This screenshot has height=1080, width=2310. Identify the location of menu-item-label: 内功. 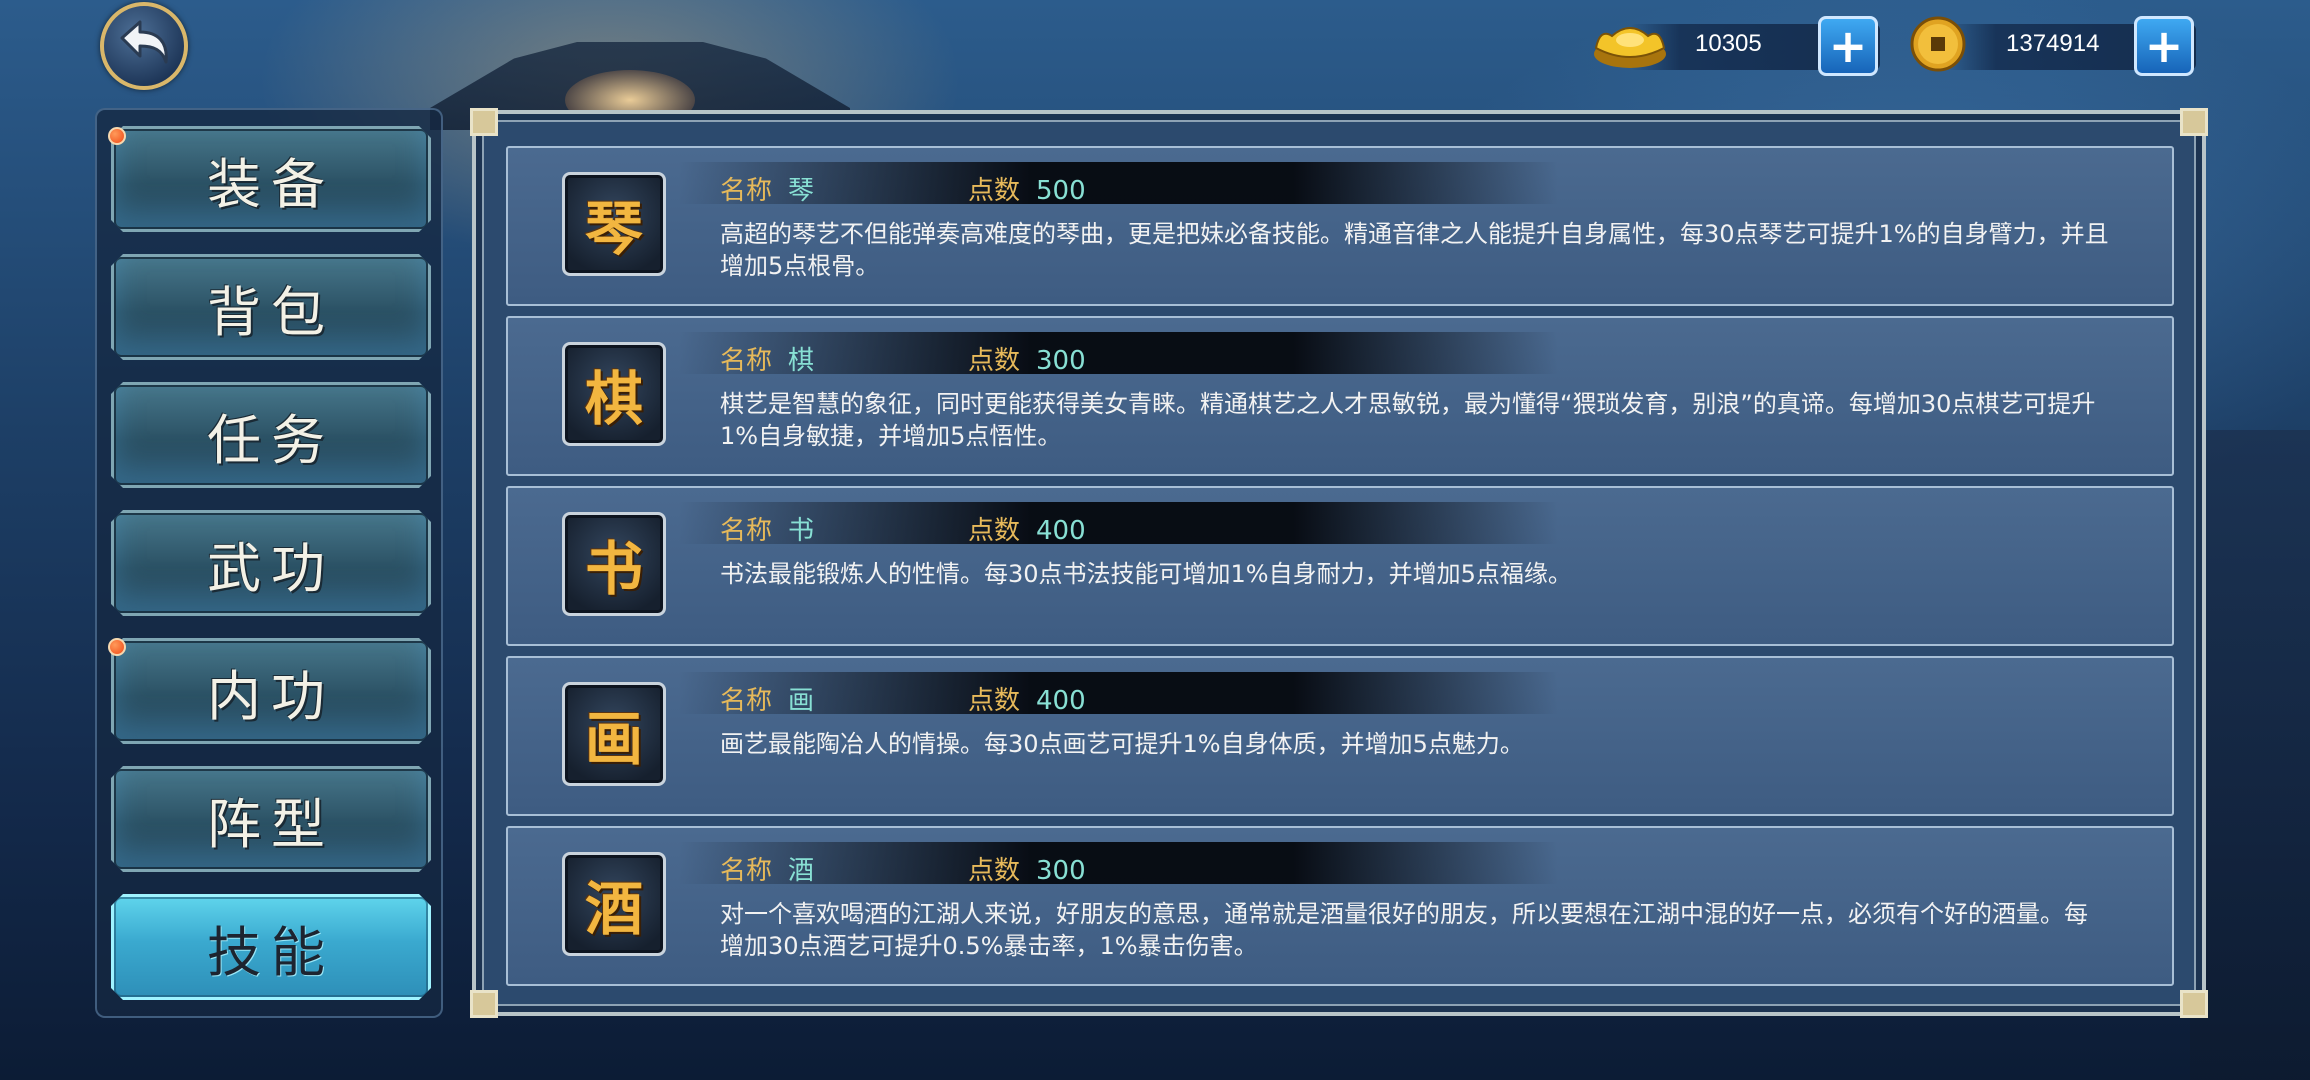
(271, 696).